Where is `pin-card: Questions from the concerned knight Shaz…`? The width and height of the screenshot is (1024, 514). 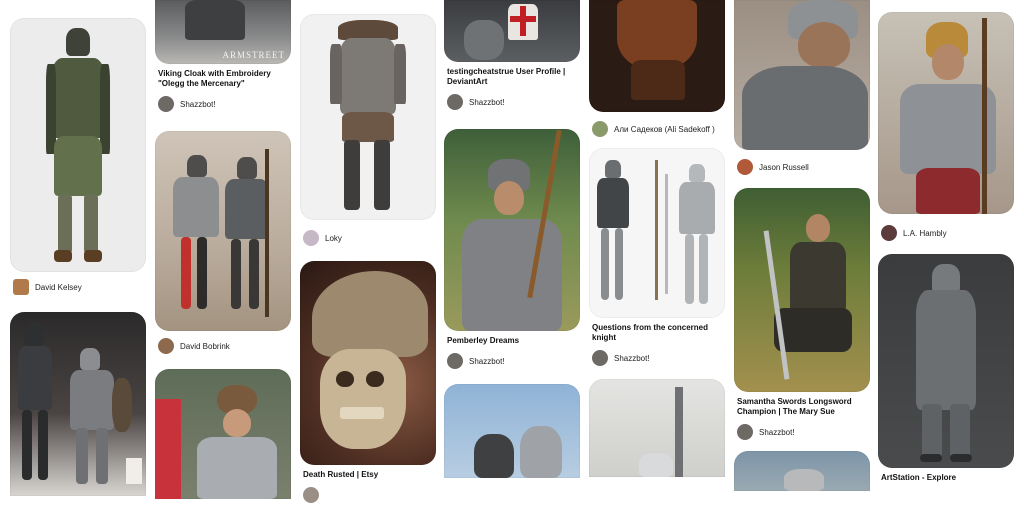
pin-card: Questions from the concerned knight Shaz… is located at coordinates (657, 257).